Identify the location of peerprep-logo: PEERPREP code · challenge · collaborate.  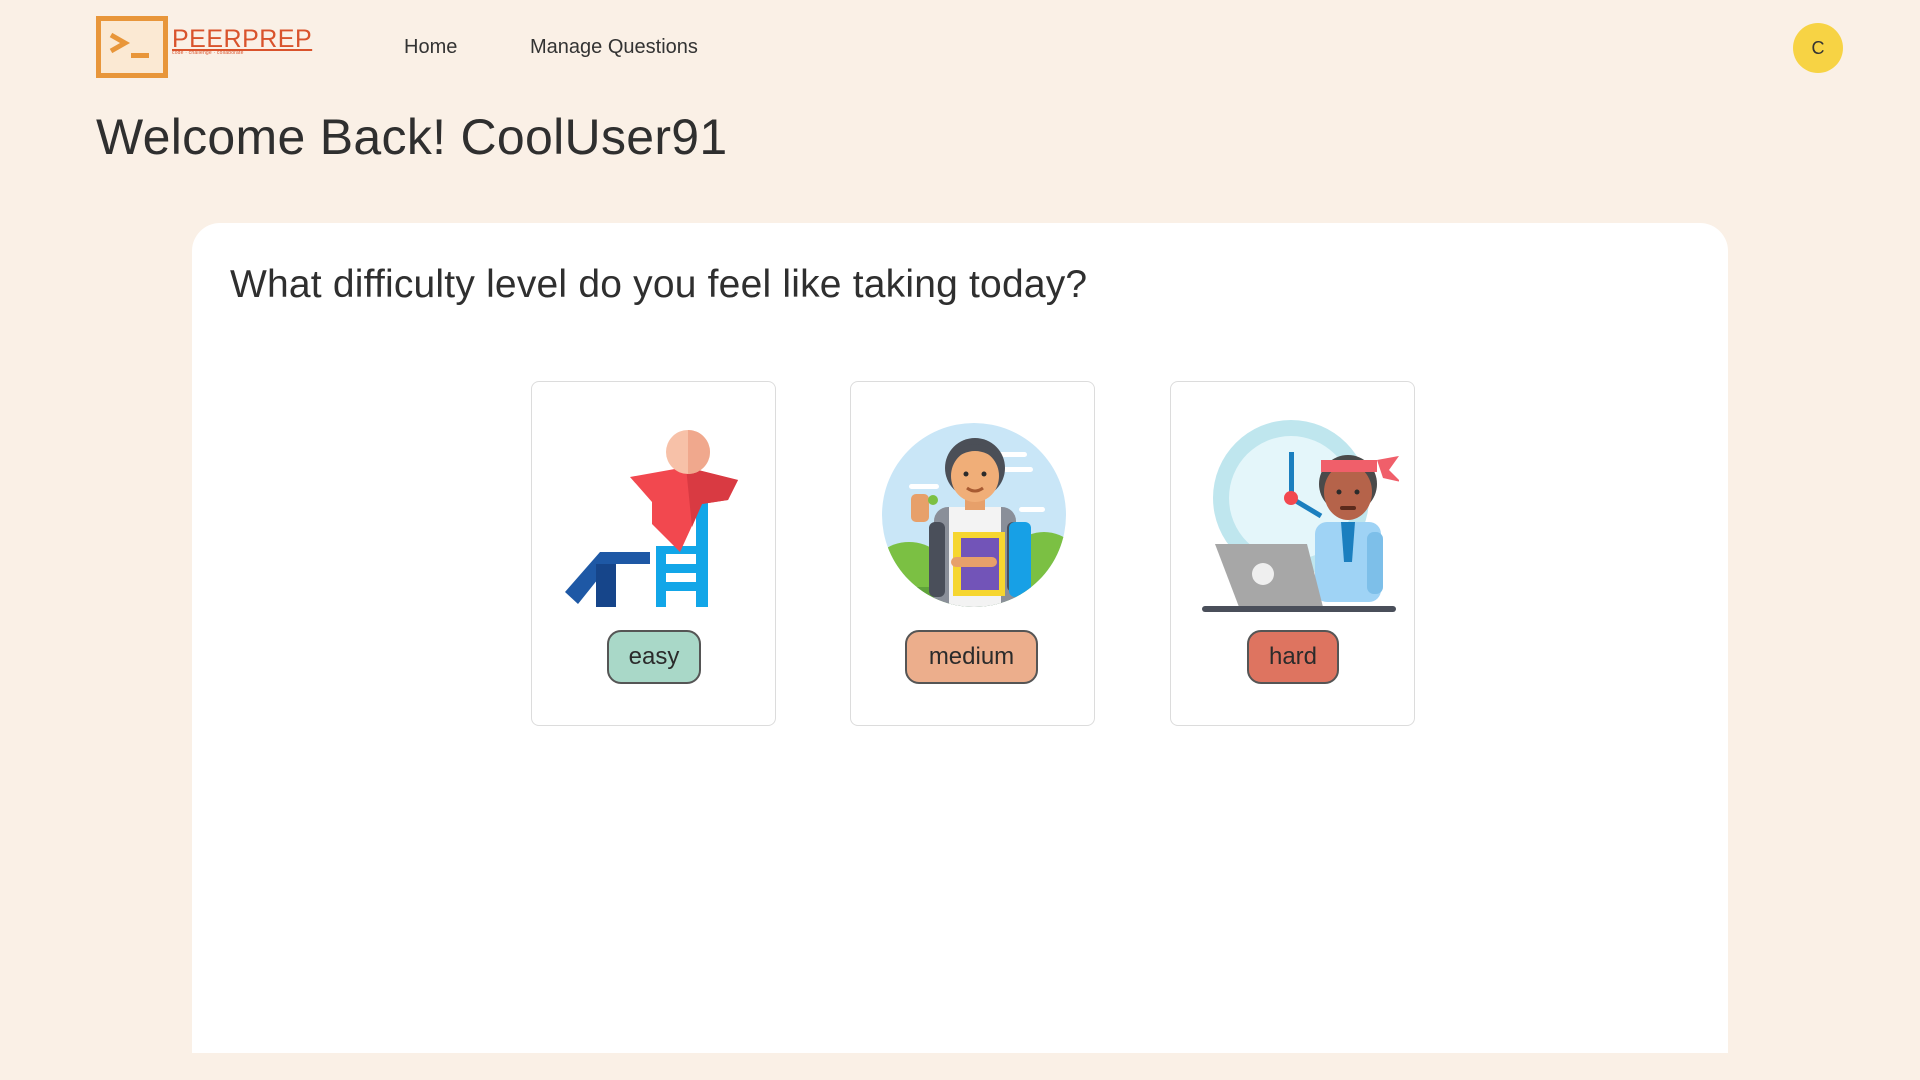
(204, 47).